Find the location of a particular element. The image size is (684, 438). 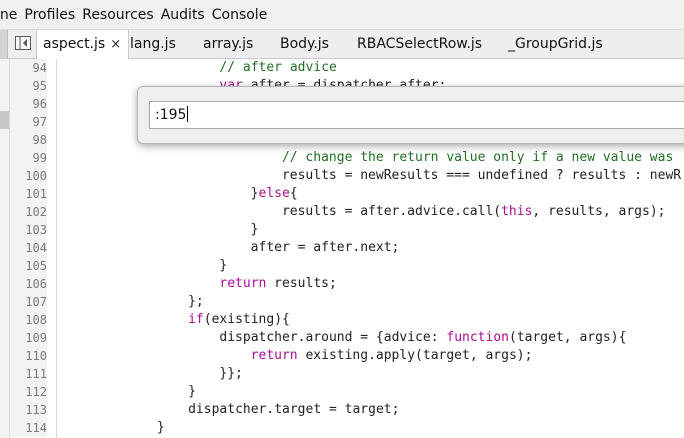

tab-label: Body.js is located at coordinates (304, 44).